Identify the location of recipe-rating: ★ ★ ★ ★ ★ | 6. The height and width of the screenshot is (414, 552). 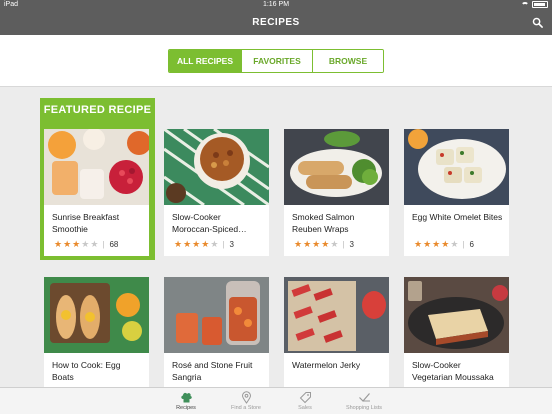
(444, 244).